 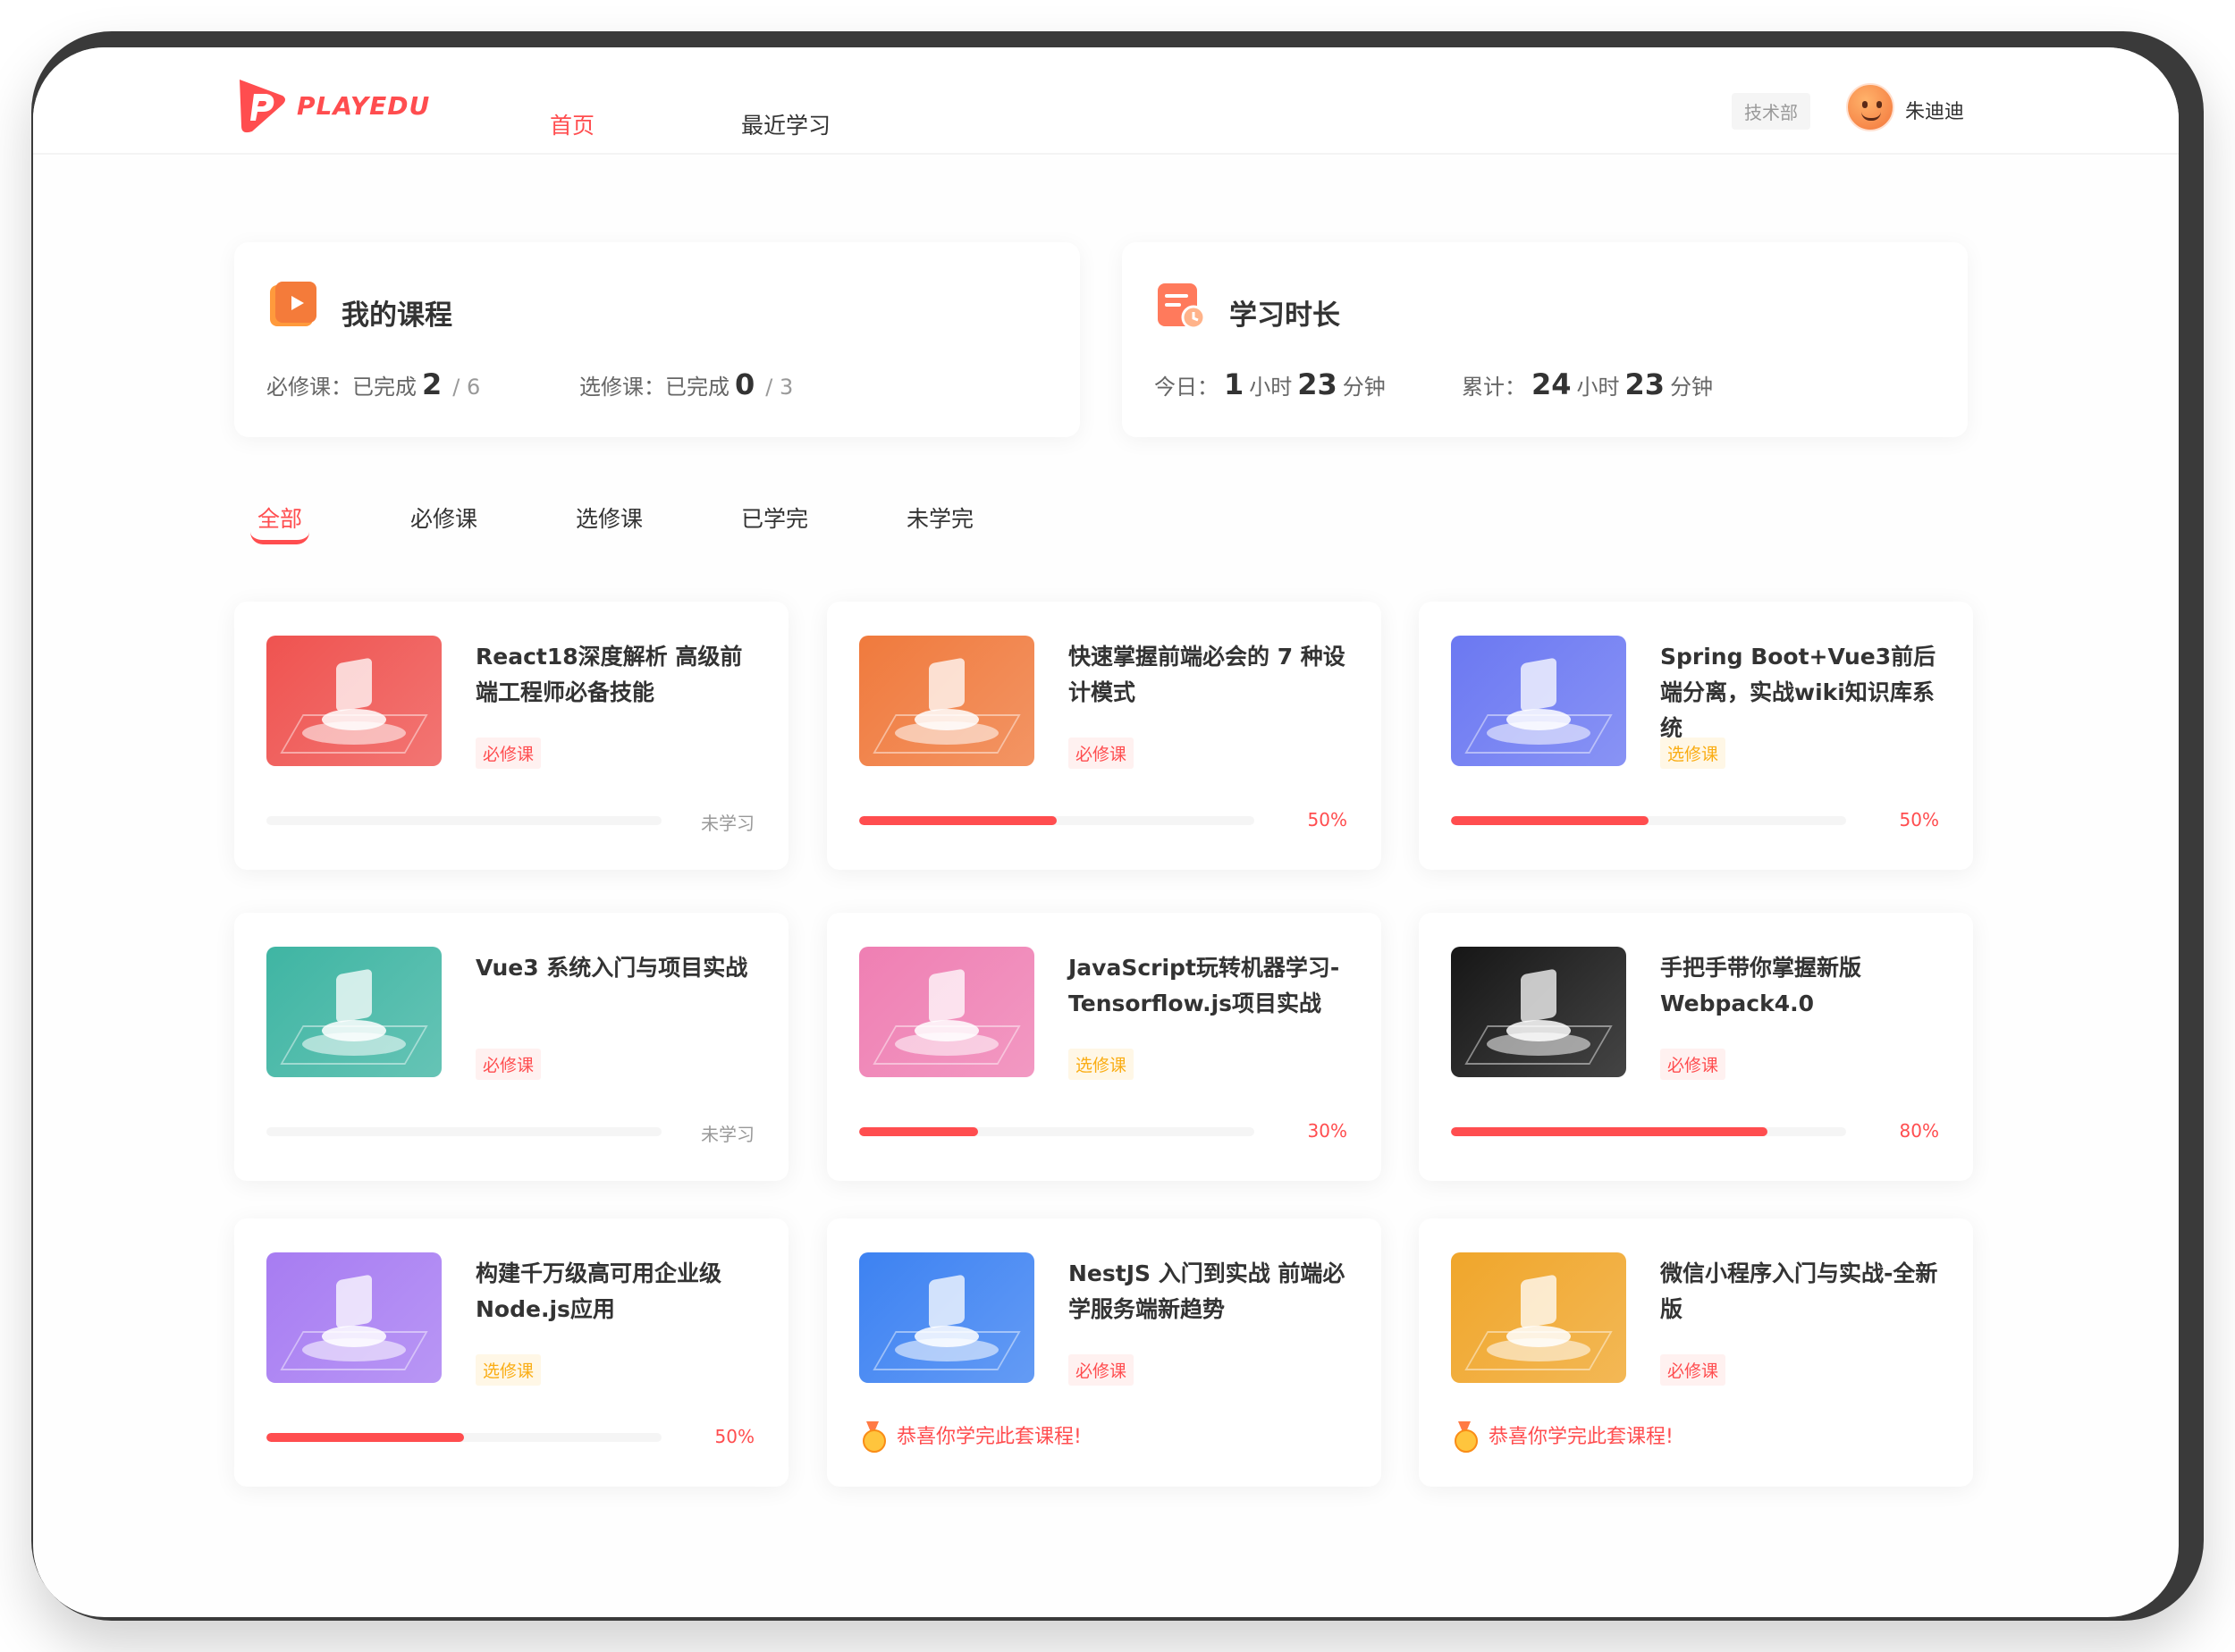 What do you see at coordinates (1803, 986) in the screenshot?
I see `course-title: 手把手带你掌握新版Webpack4.0` at bounding box center [1803, 986].